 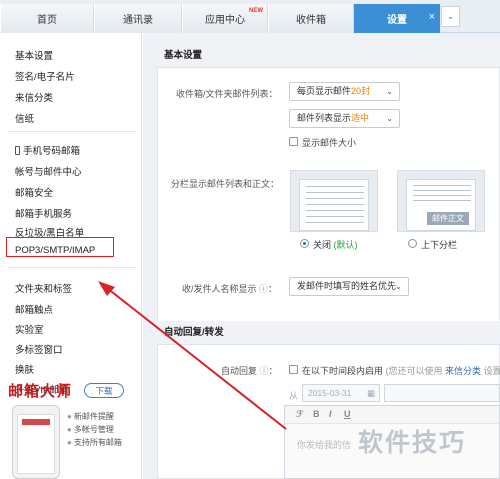 What do you see at coordinates (299, 414) in the screenshot?
I see `font-icon: ℱ` at bounding box center [299, 414].